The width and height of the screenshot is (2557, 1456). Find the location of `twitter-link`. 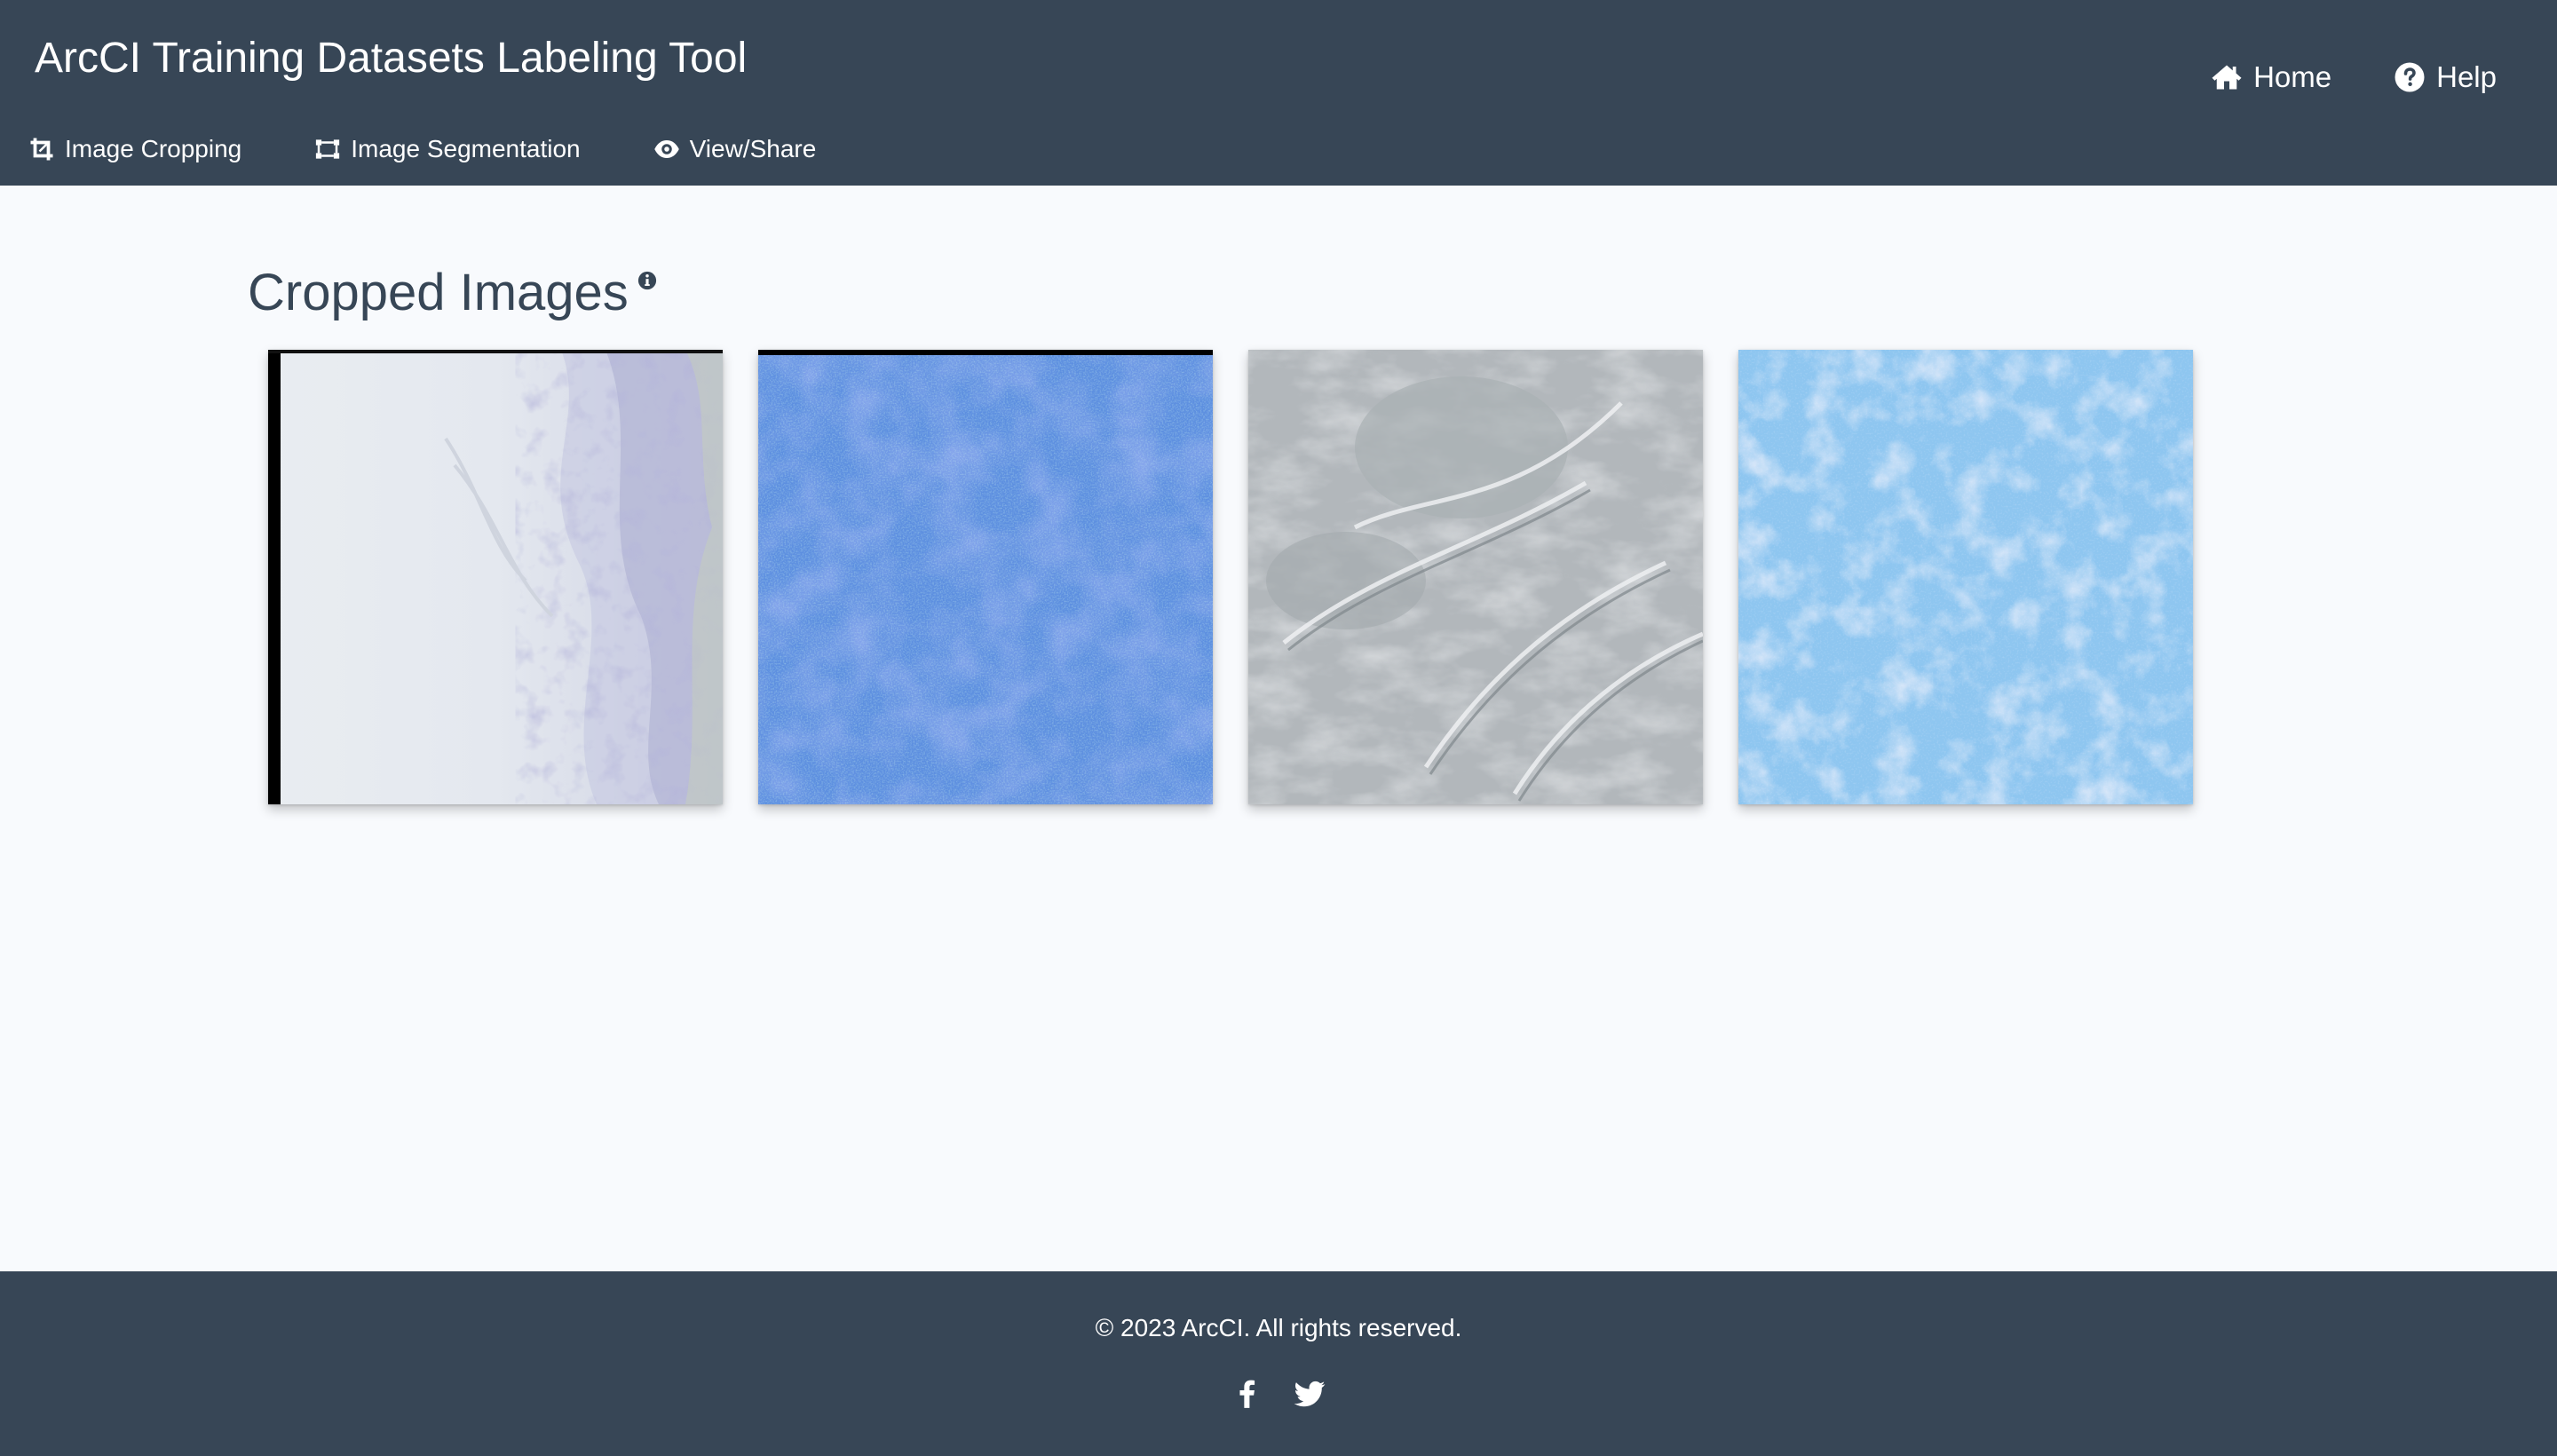

twitter-link is located at coordinates (1309, 1394).